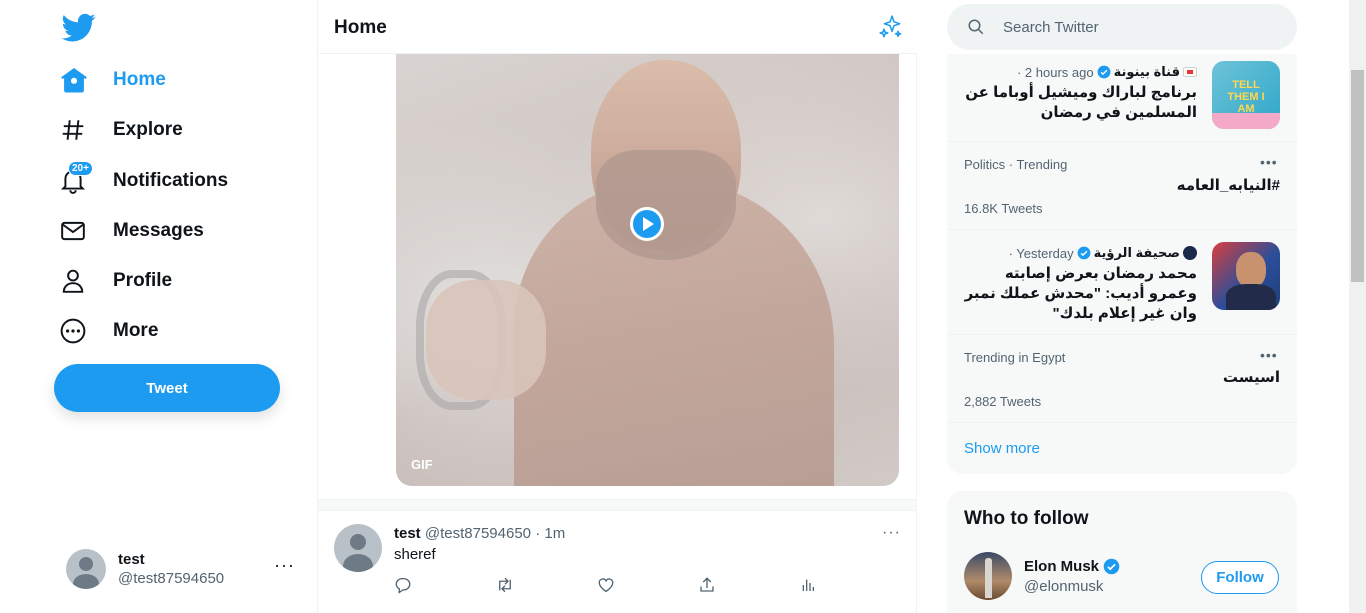  I want to click on trend-item: Trending in Egypt ••• اسيست 2,882 Tweets, so click(1122, 379).